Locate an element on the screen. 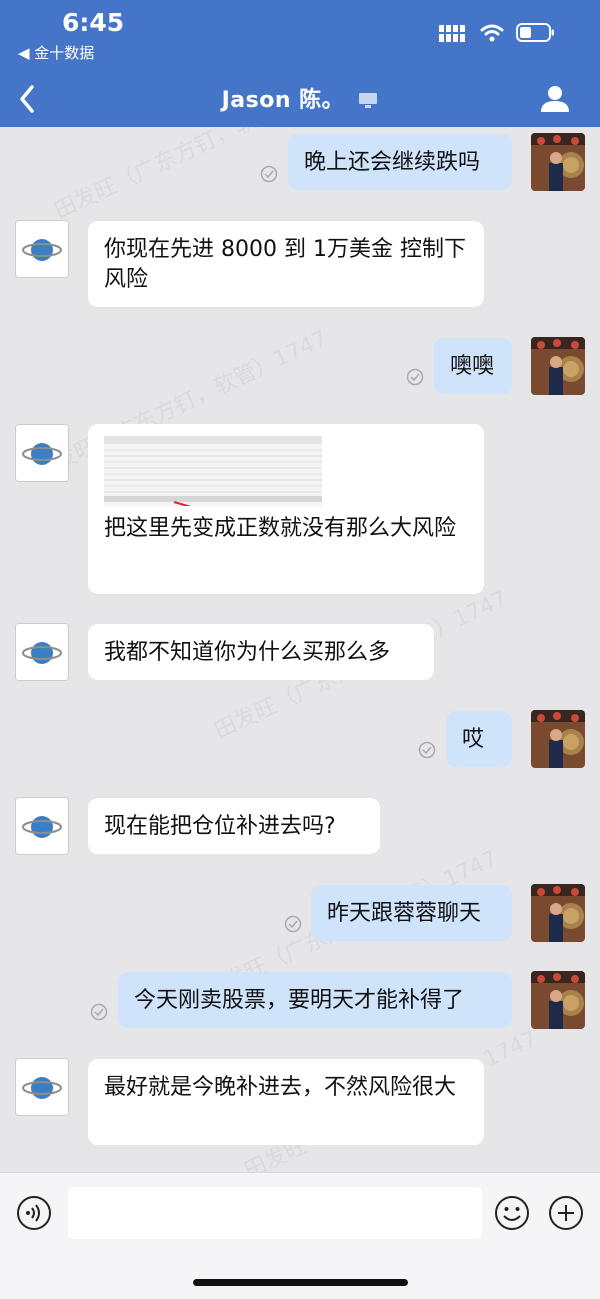  message-text: 把这里先变成正数就没有那么大风险 is located at coordinates (280, 528).